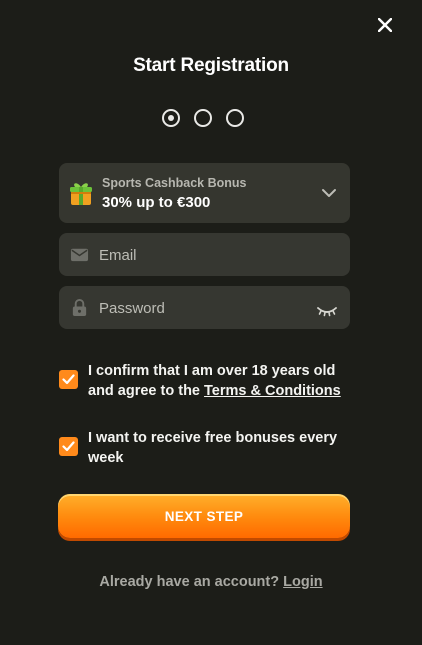  I want to click on close-icon, so click(385, 25).